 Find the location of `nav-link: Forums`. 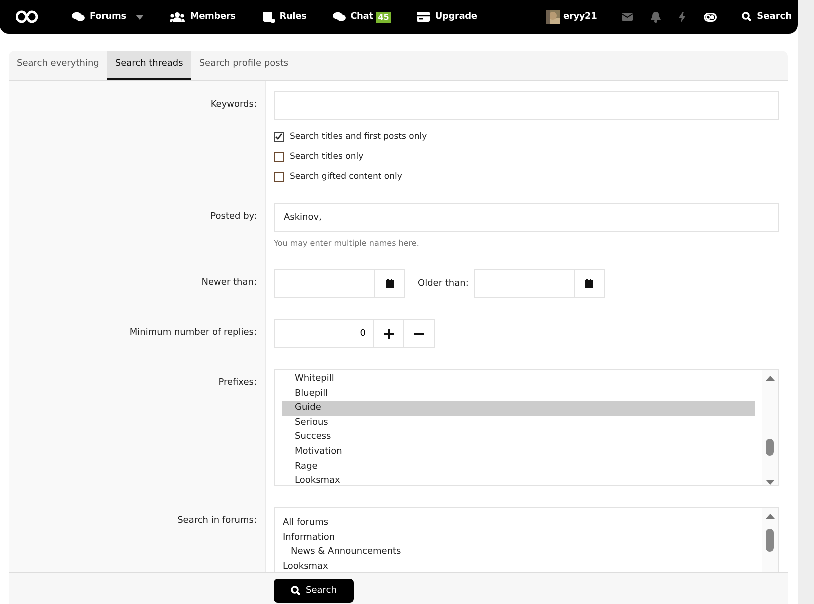

nav-link: Forums is located at coordinates (108, 17).